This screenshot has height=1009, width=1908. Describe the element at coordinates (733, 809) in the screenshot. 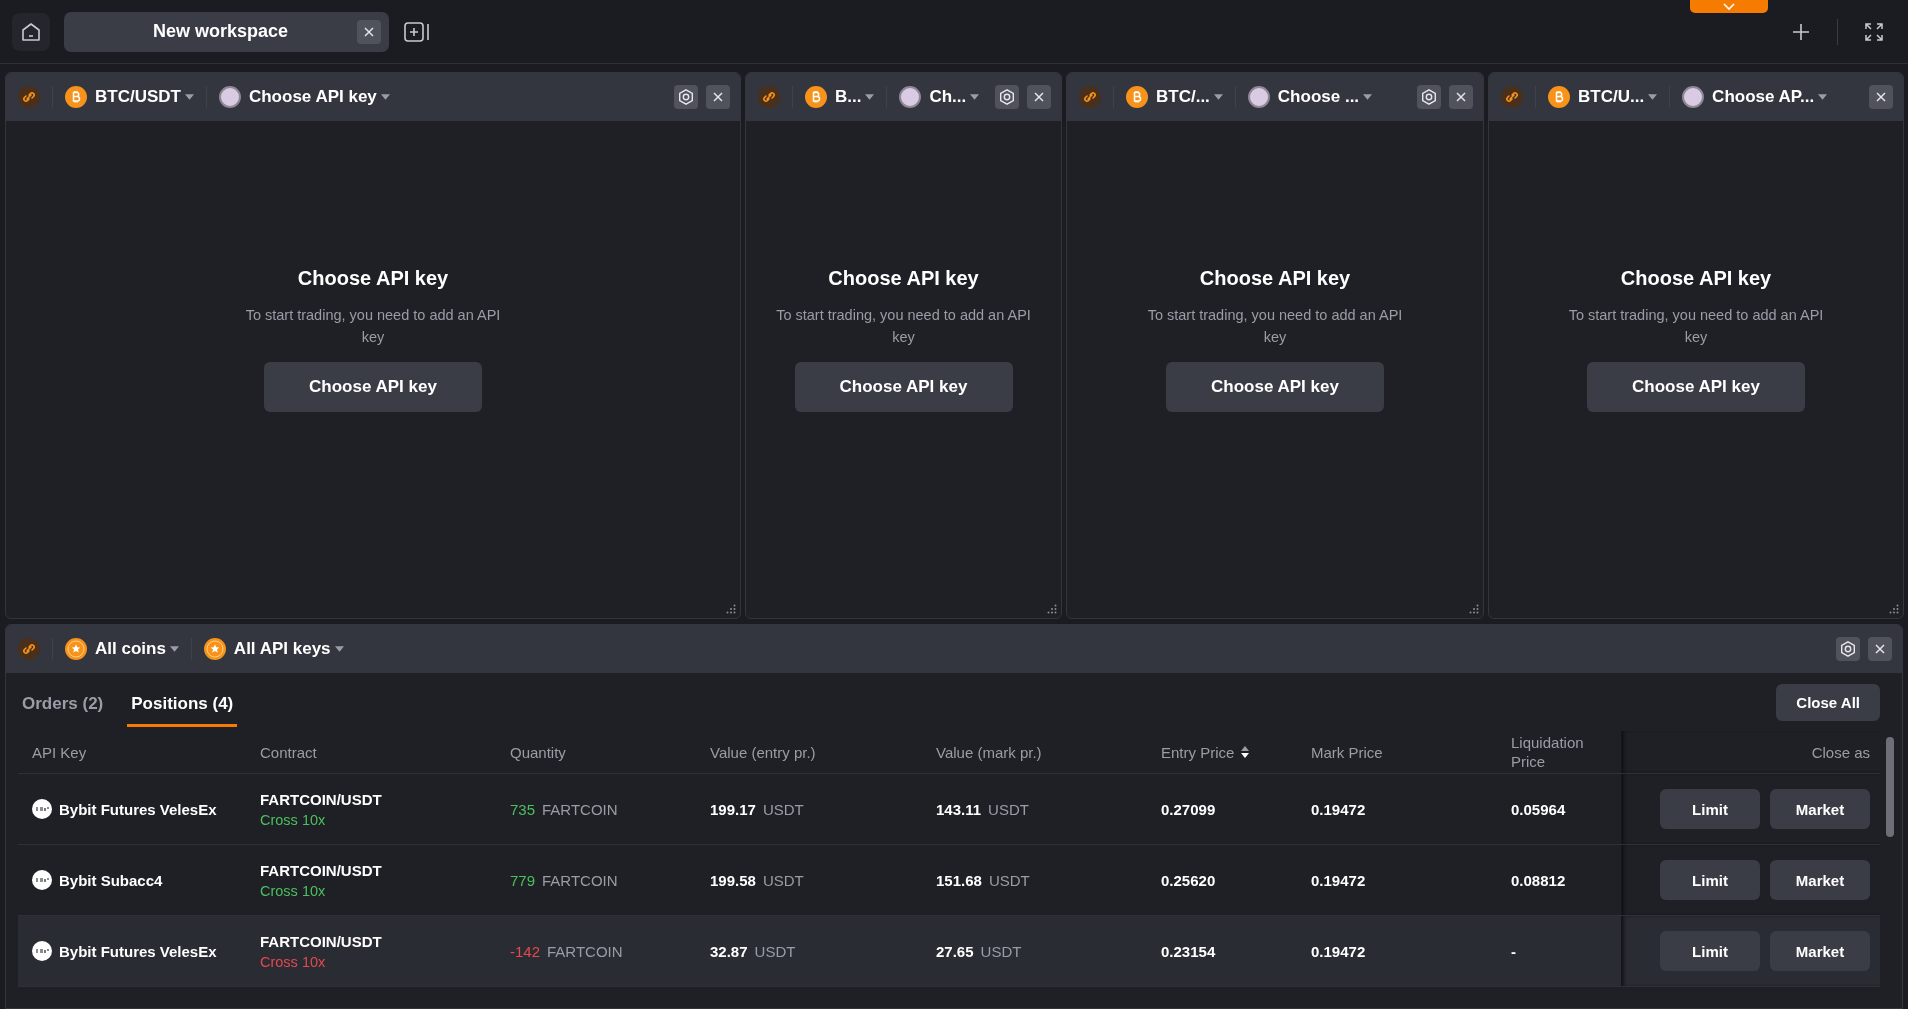

I see `entry-value: 199.17` at that location.